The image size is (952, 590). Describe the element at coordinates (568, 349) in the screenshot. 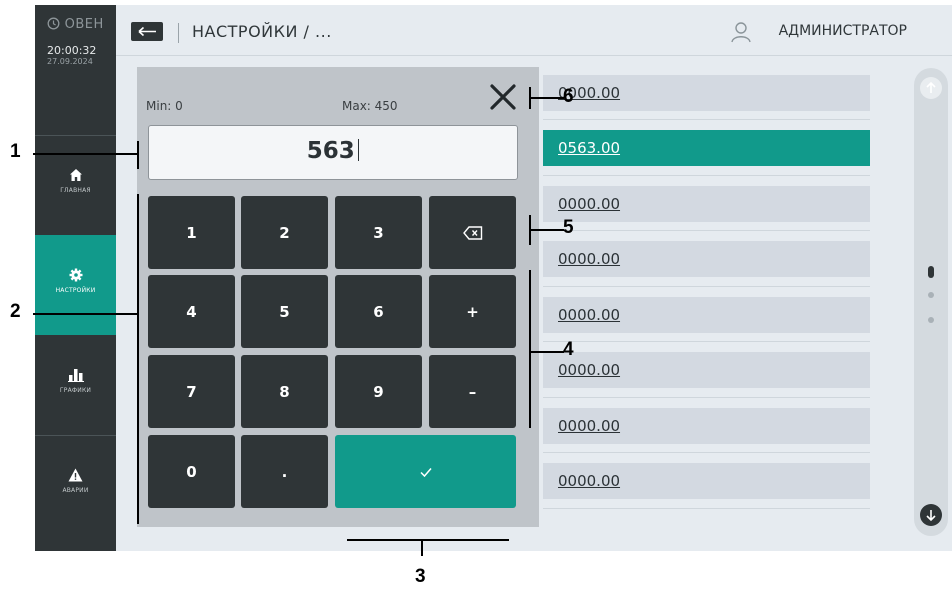

I see `callout-number-4: 4` at that location.